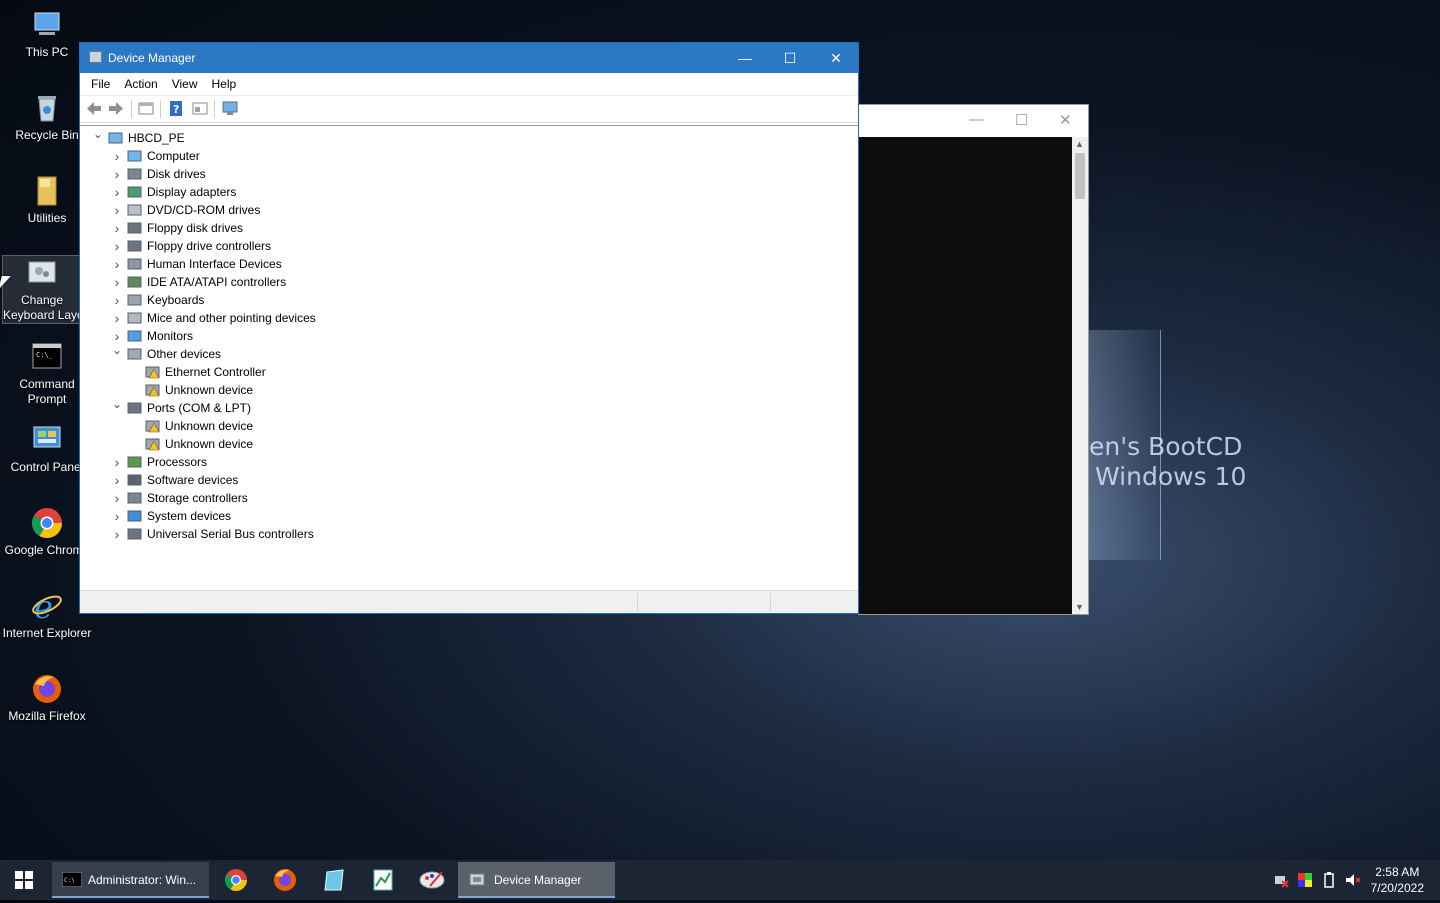 This screenshot has width=1440, height=903. Describe the element at coordinates (200, 108) in the screenshot. I see `view-icon` at that location.